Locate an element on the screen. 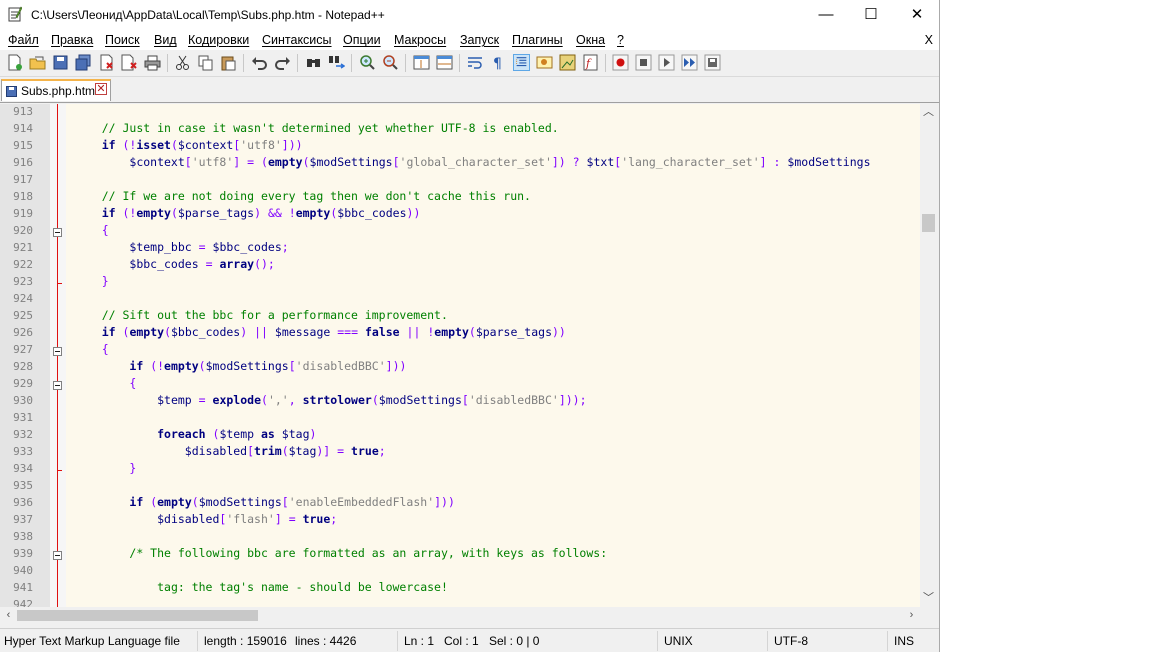 This screenshot has width=1152, height=652. menu-macro: Макросы is located at coordinates (420, 40).